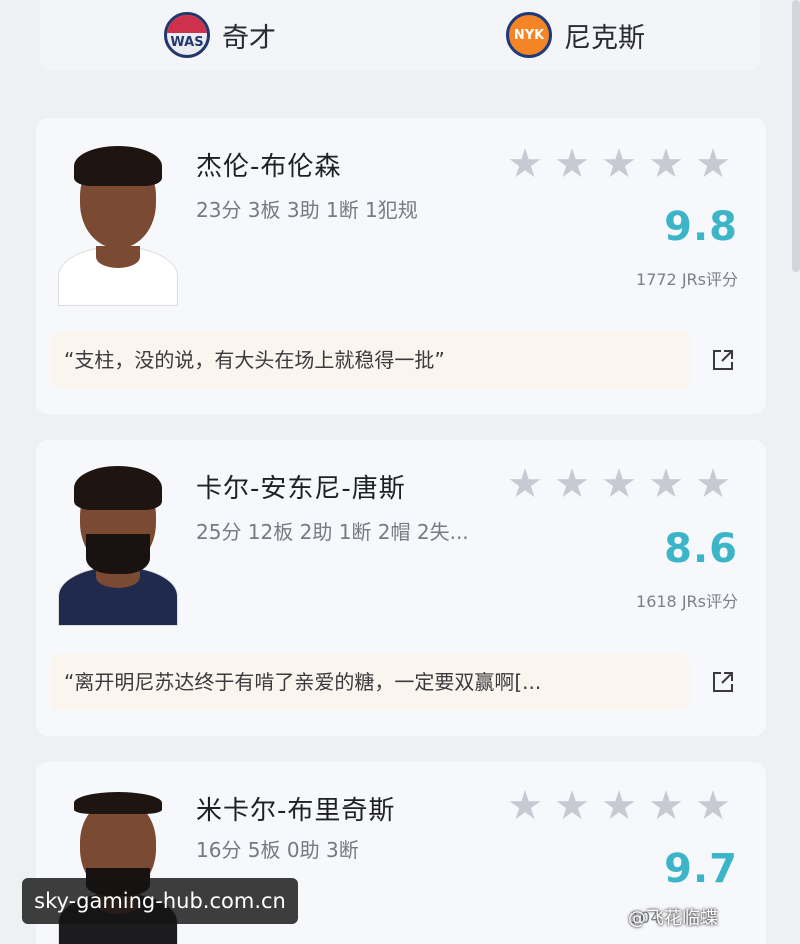 The height and width of the screenshot is (944, 800). What do you see at coordinates (269, 167) in the screenshot?
I see `player-name: 杰伦-布伦森` at bounding box center [269, 167].